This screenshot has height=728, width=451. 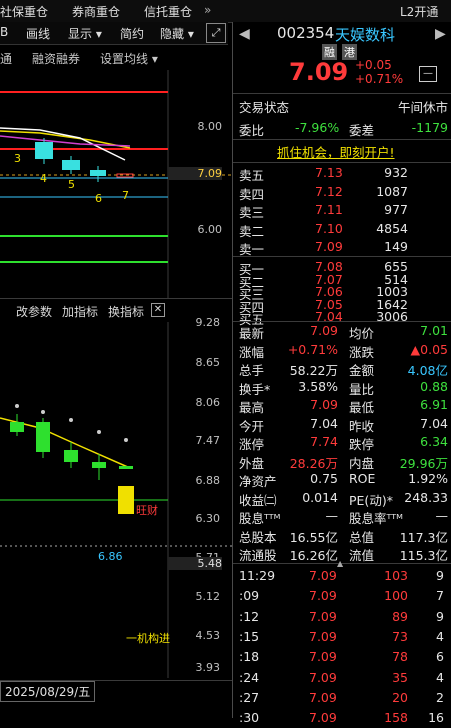 What do you see at coordinates (306, 33) in the screenshot?
I see `stock-code: 002354` at bounding box center [306, 33].